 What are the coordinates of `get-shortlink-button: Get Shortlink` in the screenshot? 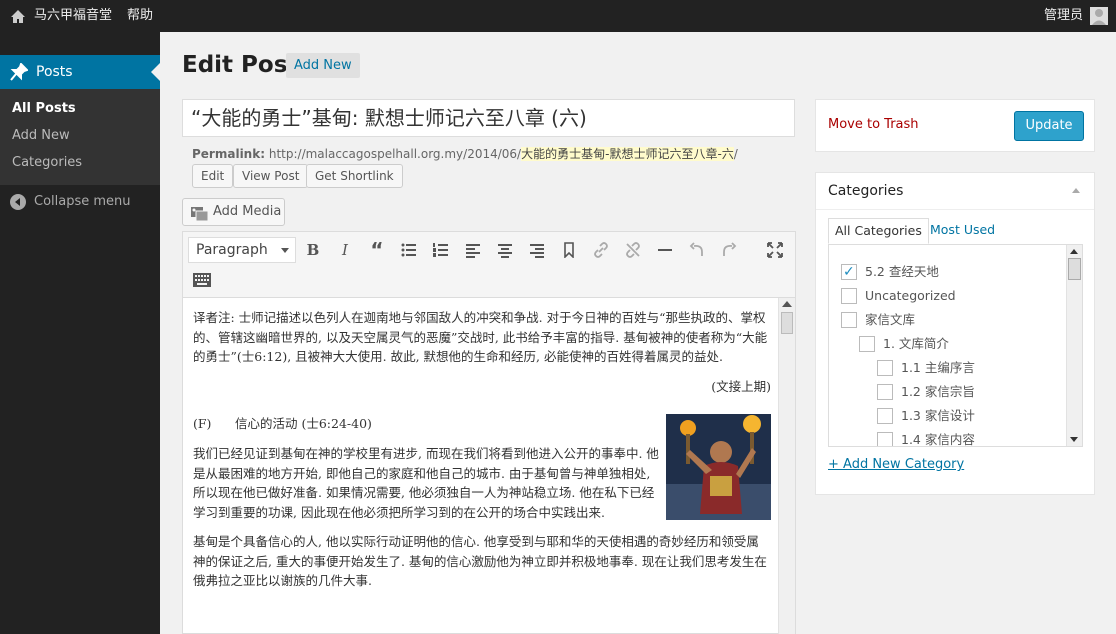 It's located at (354, 176).